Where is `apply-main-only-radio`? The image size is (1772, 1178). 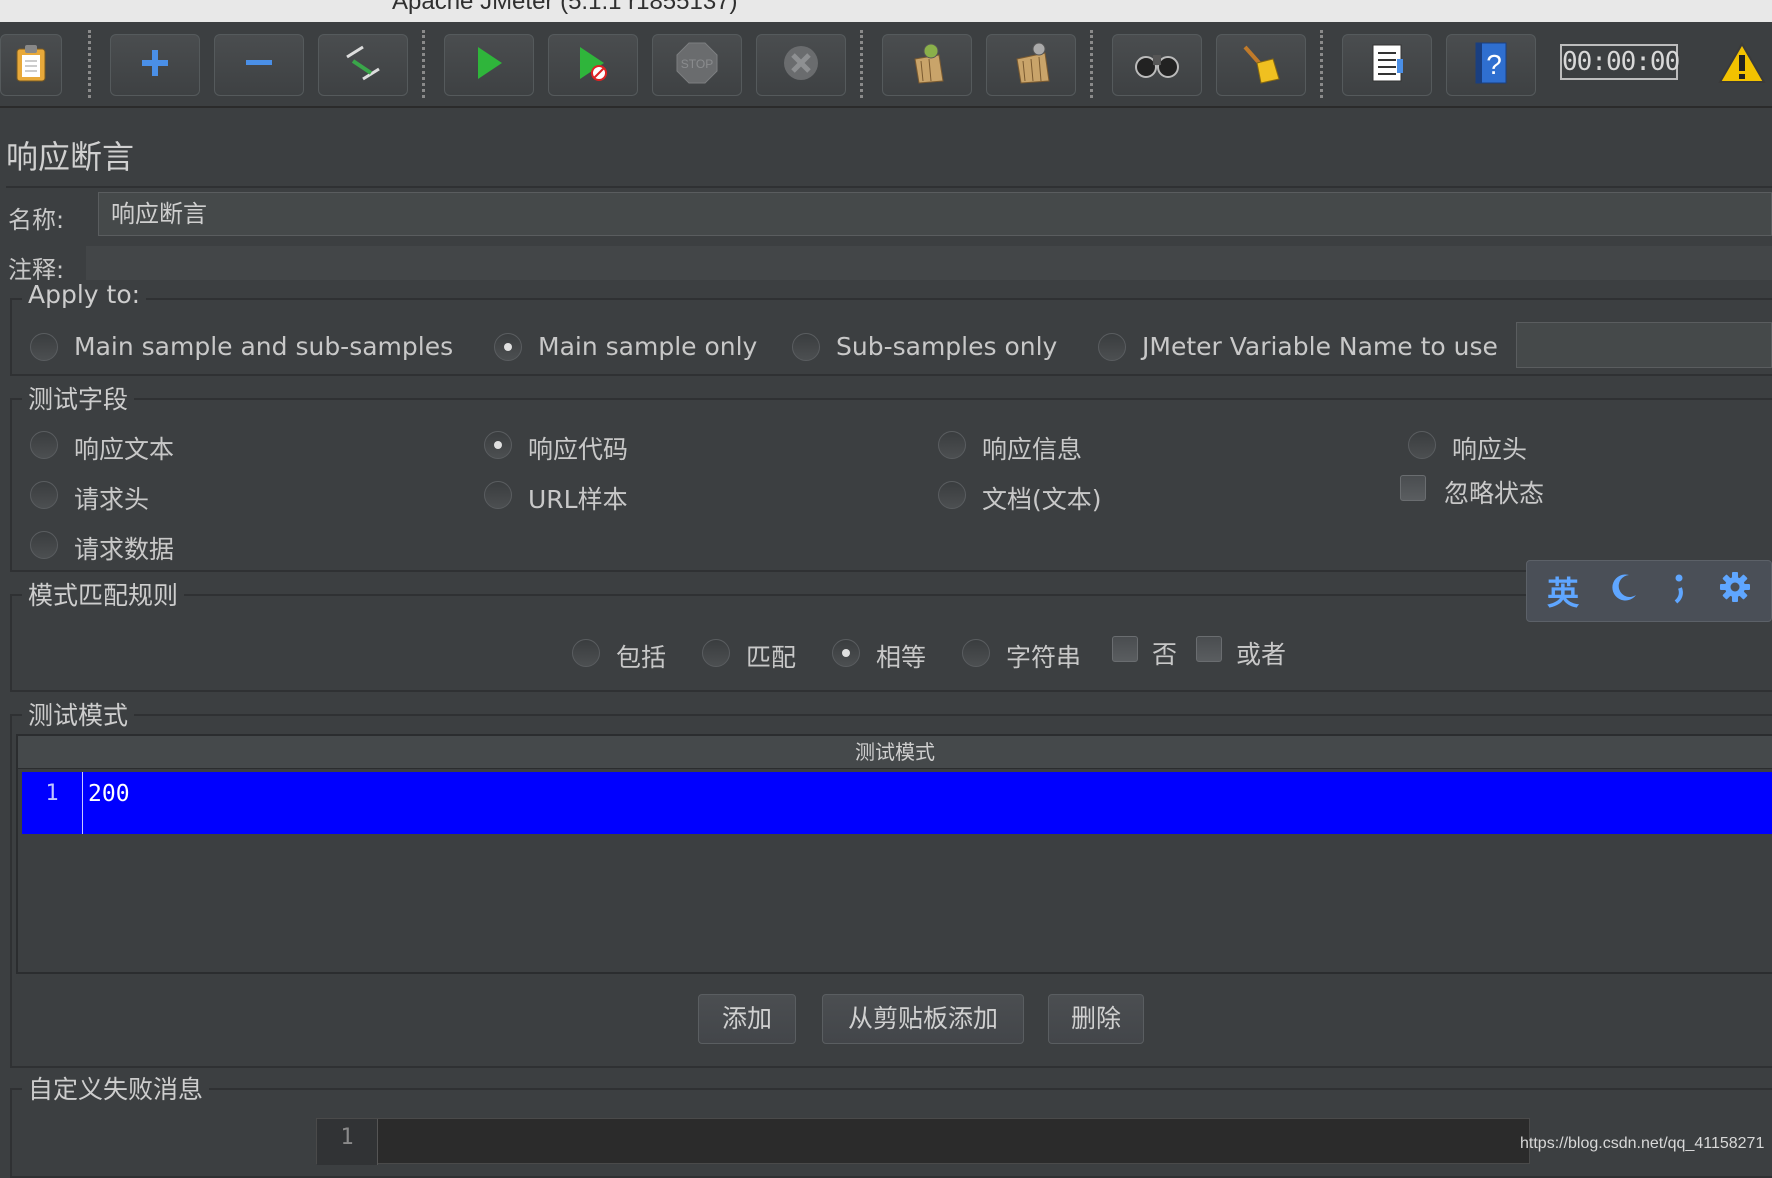 apply-main-only-radio is located at coordinates (508, 347).